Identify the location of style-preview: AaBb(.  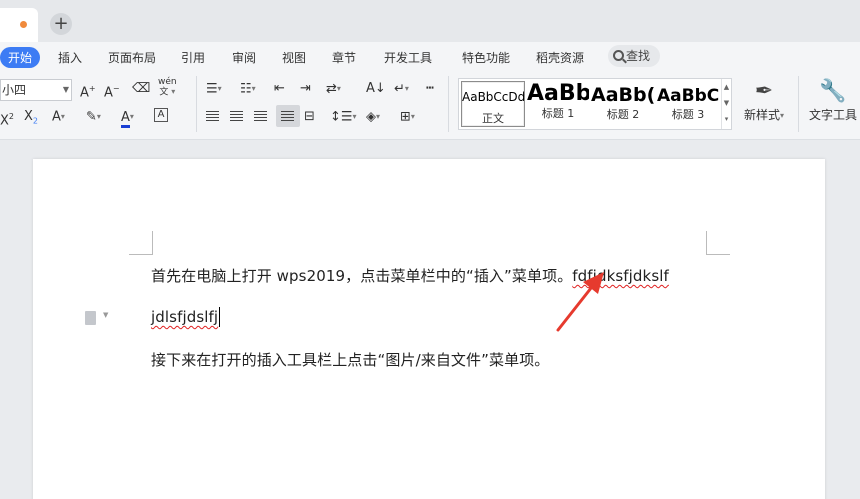
(623, 95).